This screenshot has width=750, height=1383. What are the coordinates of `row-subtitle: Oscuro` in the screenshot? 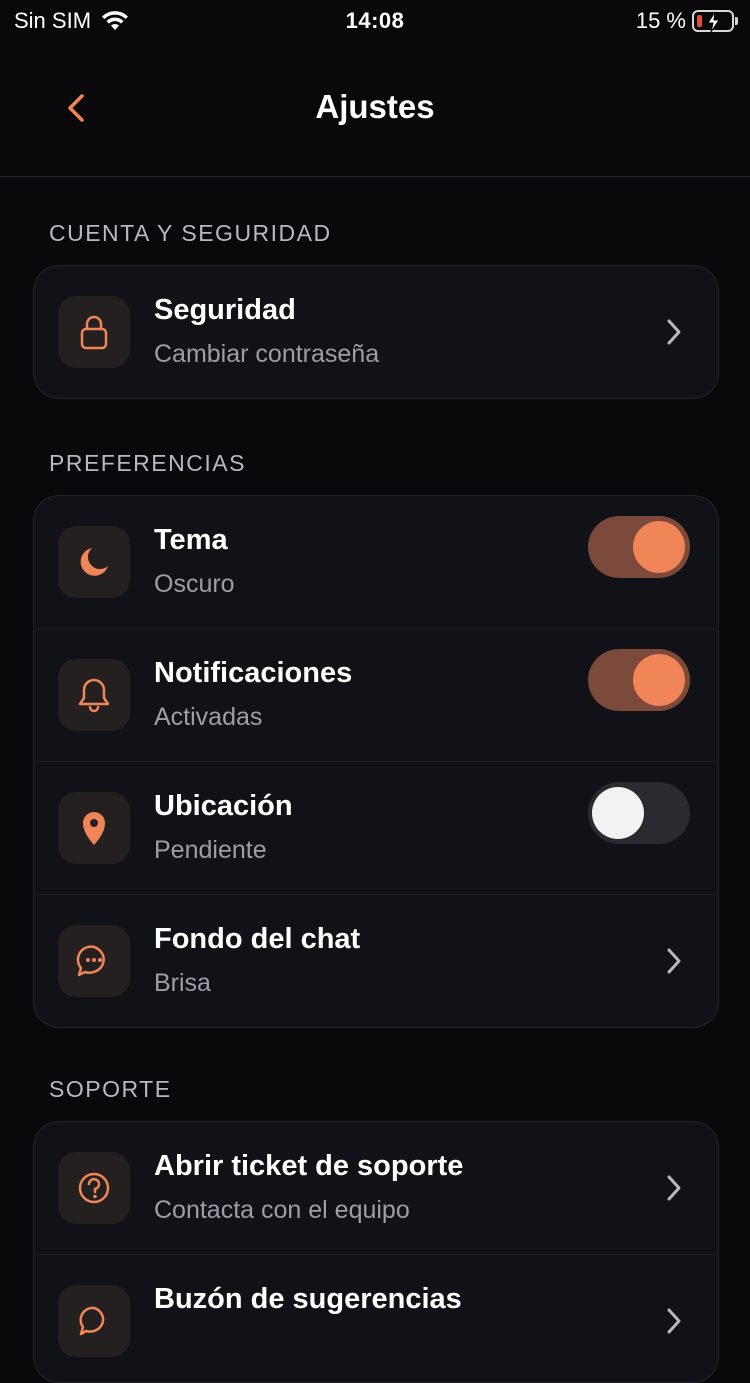 It's located at (194, 584).